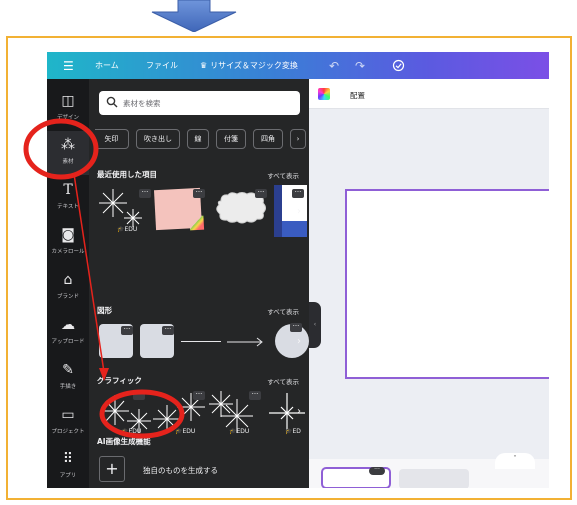  I want to click on page-more-options-button: ···, so click(377, 471).